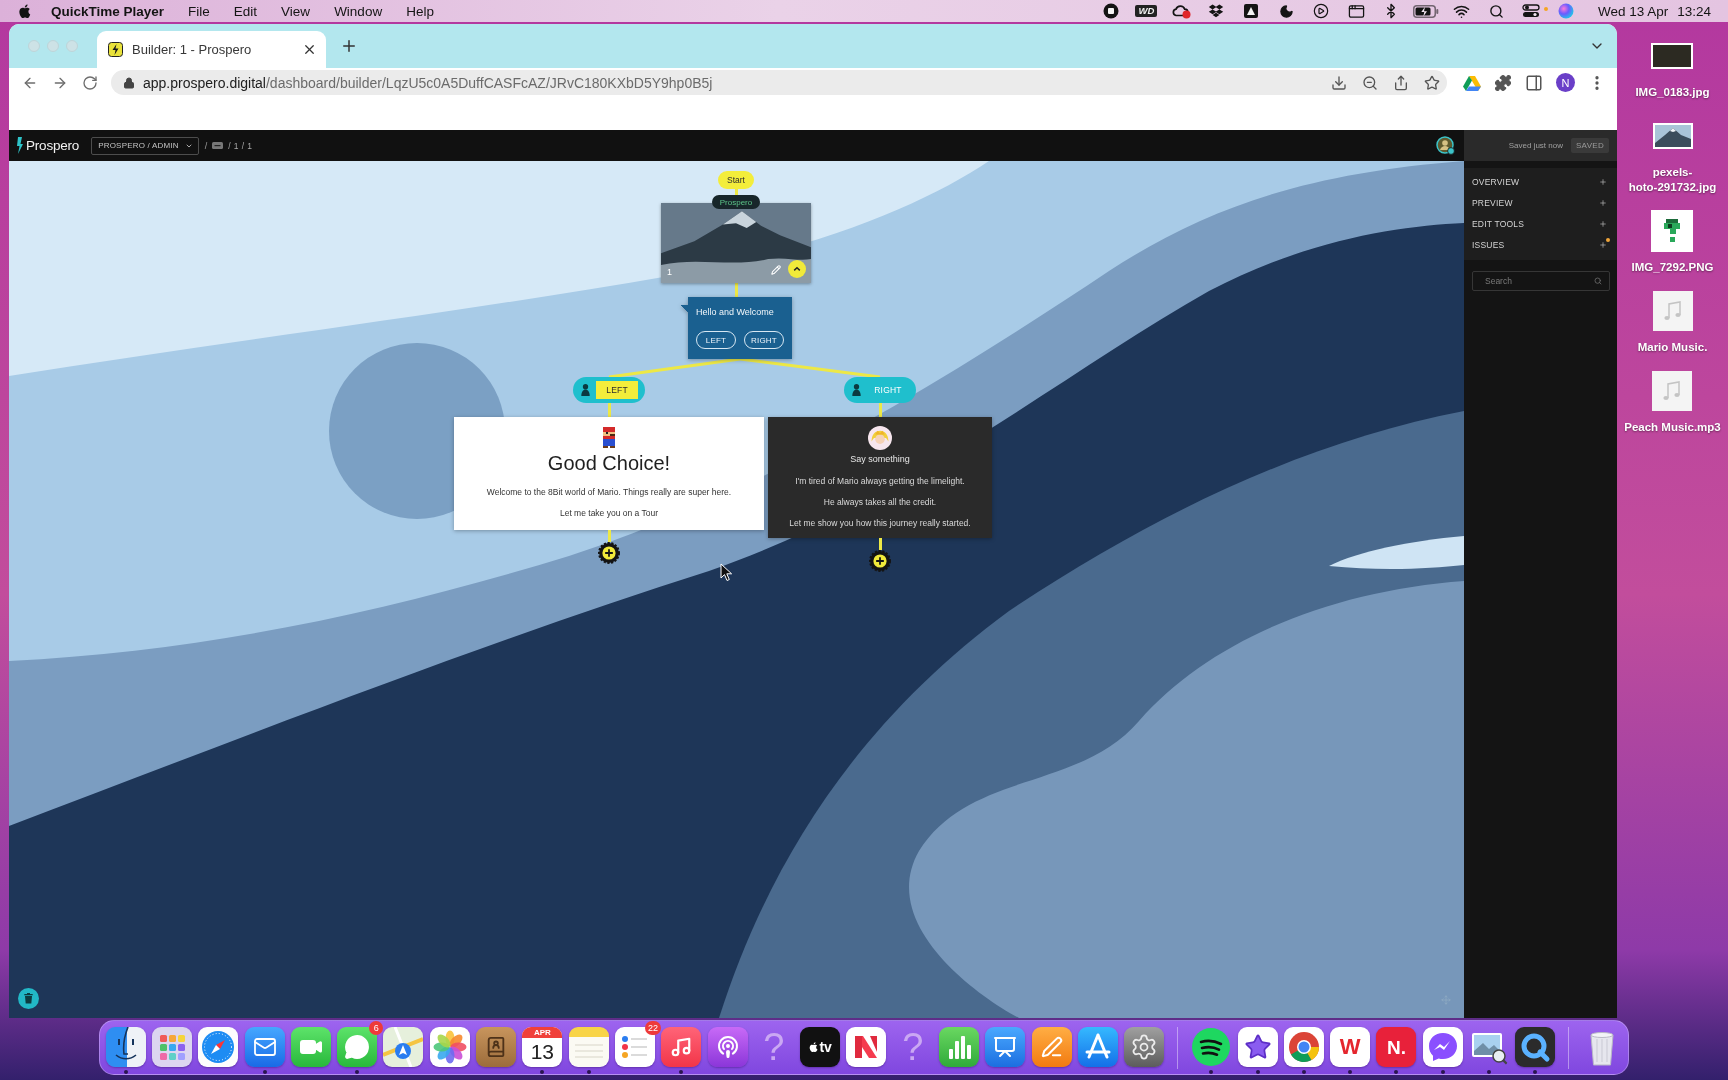 The image size is (1728, 1080). What do you see at coordinates (496, 1047) in the screenshot?
I see `address-book-icon` at bounding box center [496, 1047].